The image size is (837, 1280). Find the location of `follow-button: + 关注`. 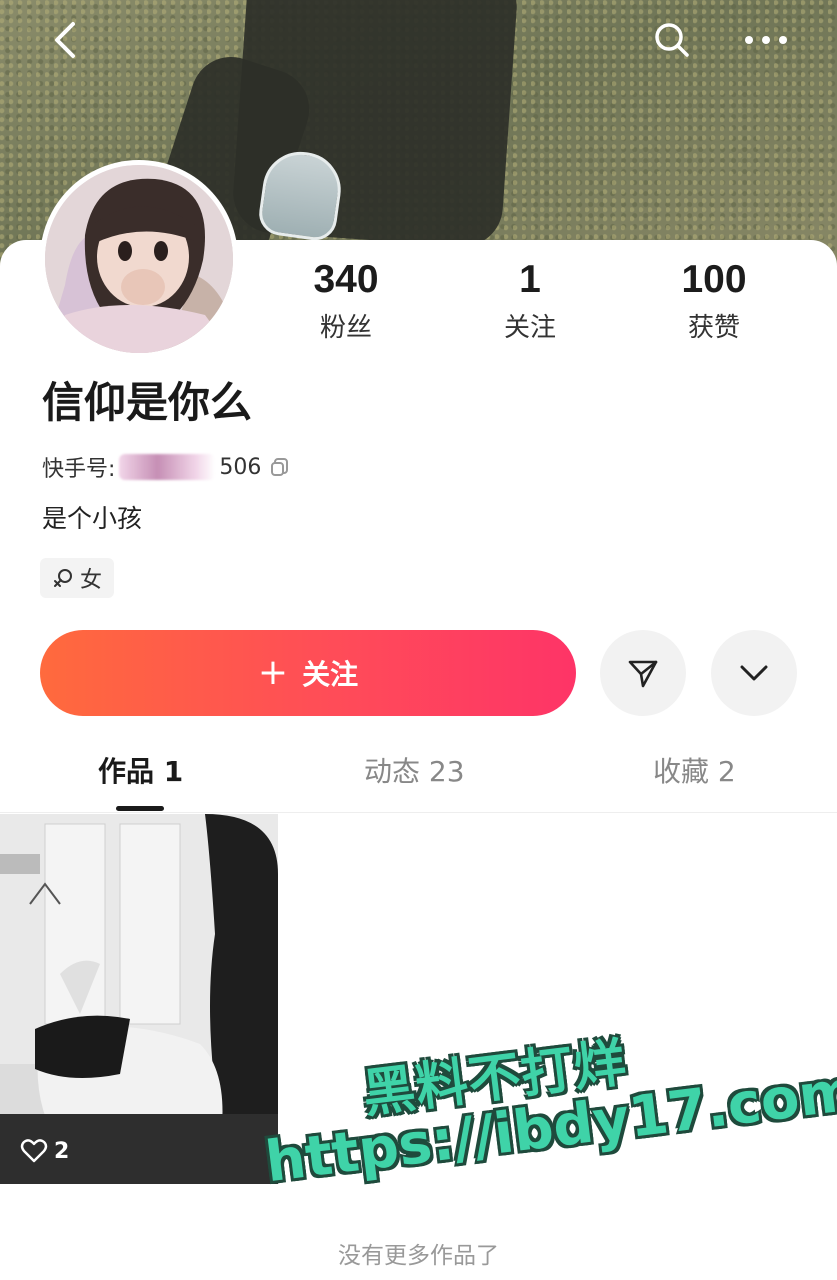

follow-button: + 关注 is located at coordinates (308, 673).